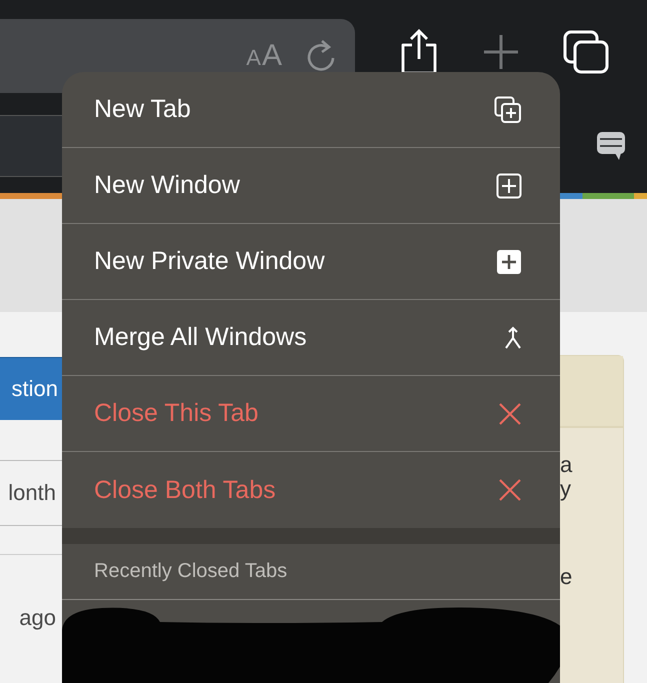 This screenshot has height=683, width=647. I want to click on share-icon, so click(419, 52).